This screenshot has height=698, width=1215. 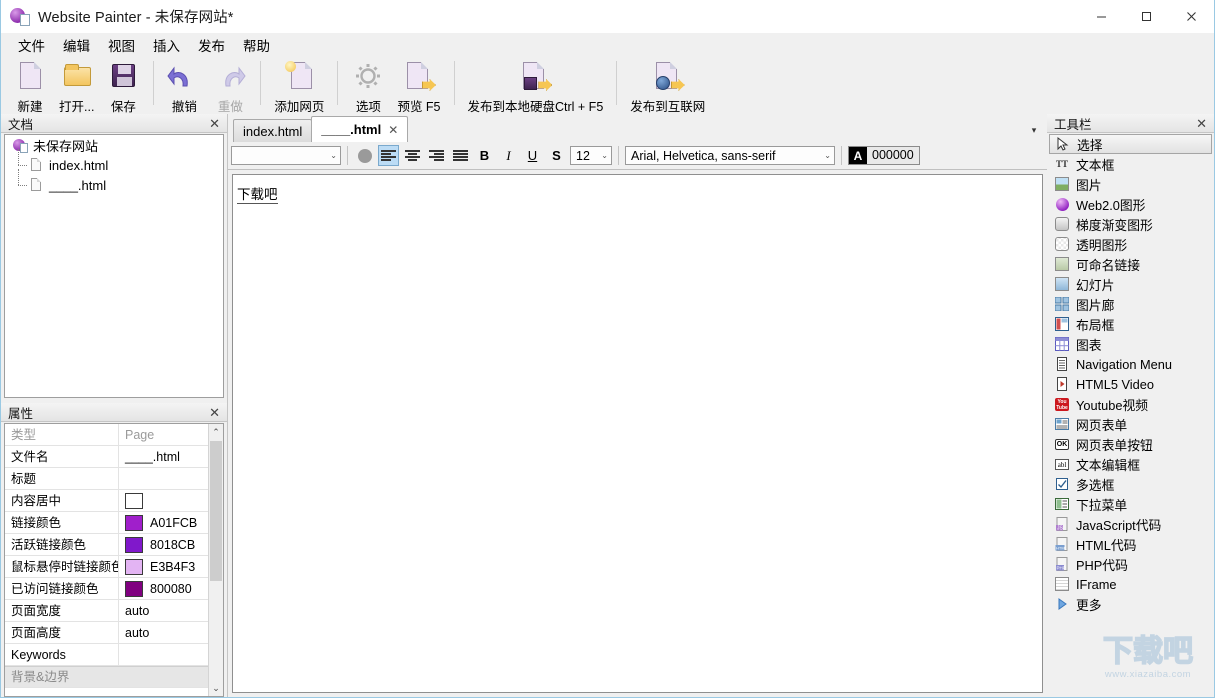 I want to click on toolbox-item-select: 选择, so click(x=1130, y=144).